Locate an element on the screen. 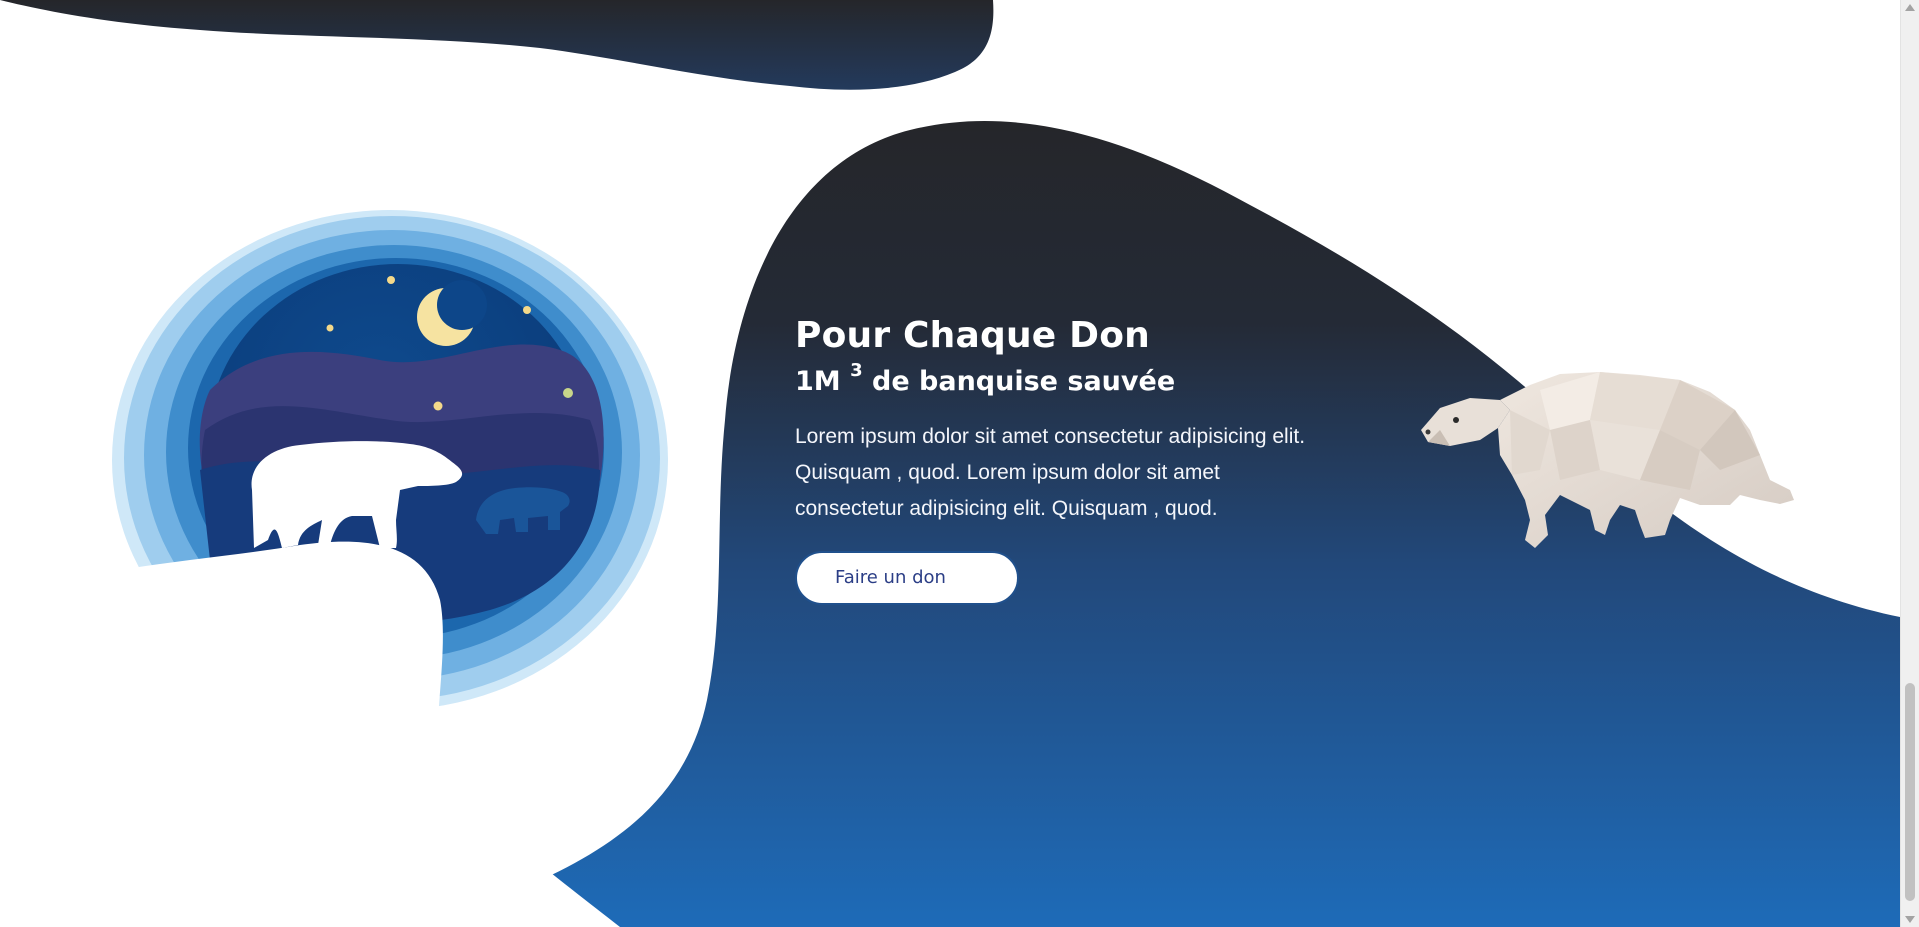 This screenshot has height=927, width=1919. page-scrollbar is located at coordinates (1909, 463).